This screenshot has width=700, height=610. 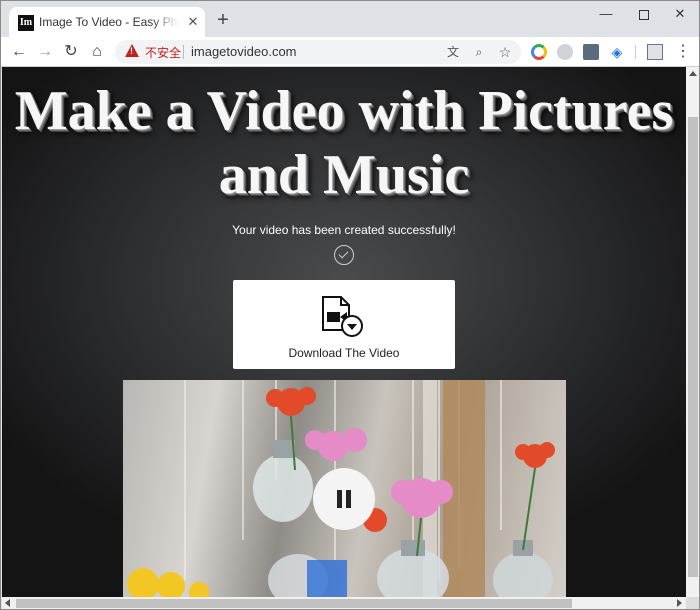 What do you see at coordinates (244, 51) in the screenshot?
I see `url-text: imagetovideo.com` at bounding box center [244, 51].